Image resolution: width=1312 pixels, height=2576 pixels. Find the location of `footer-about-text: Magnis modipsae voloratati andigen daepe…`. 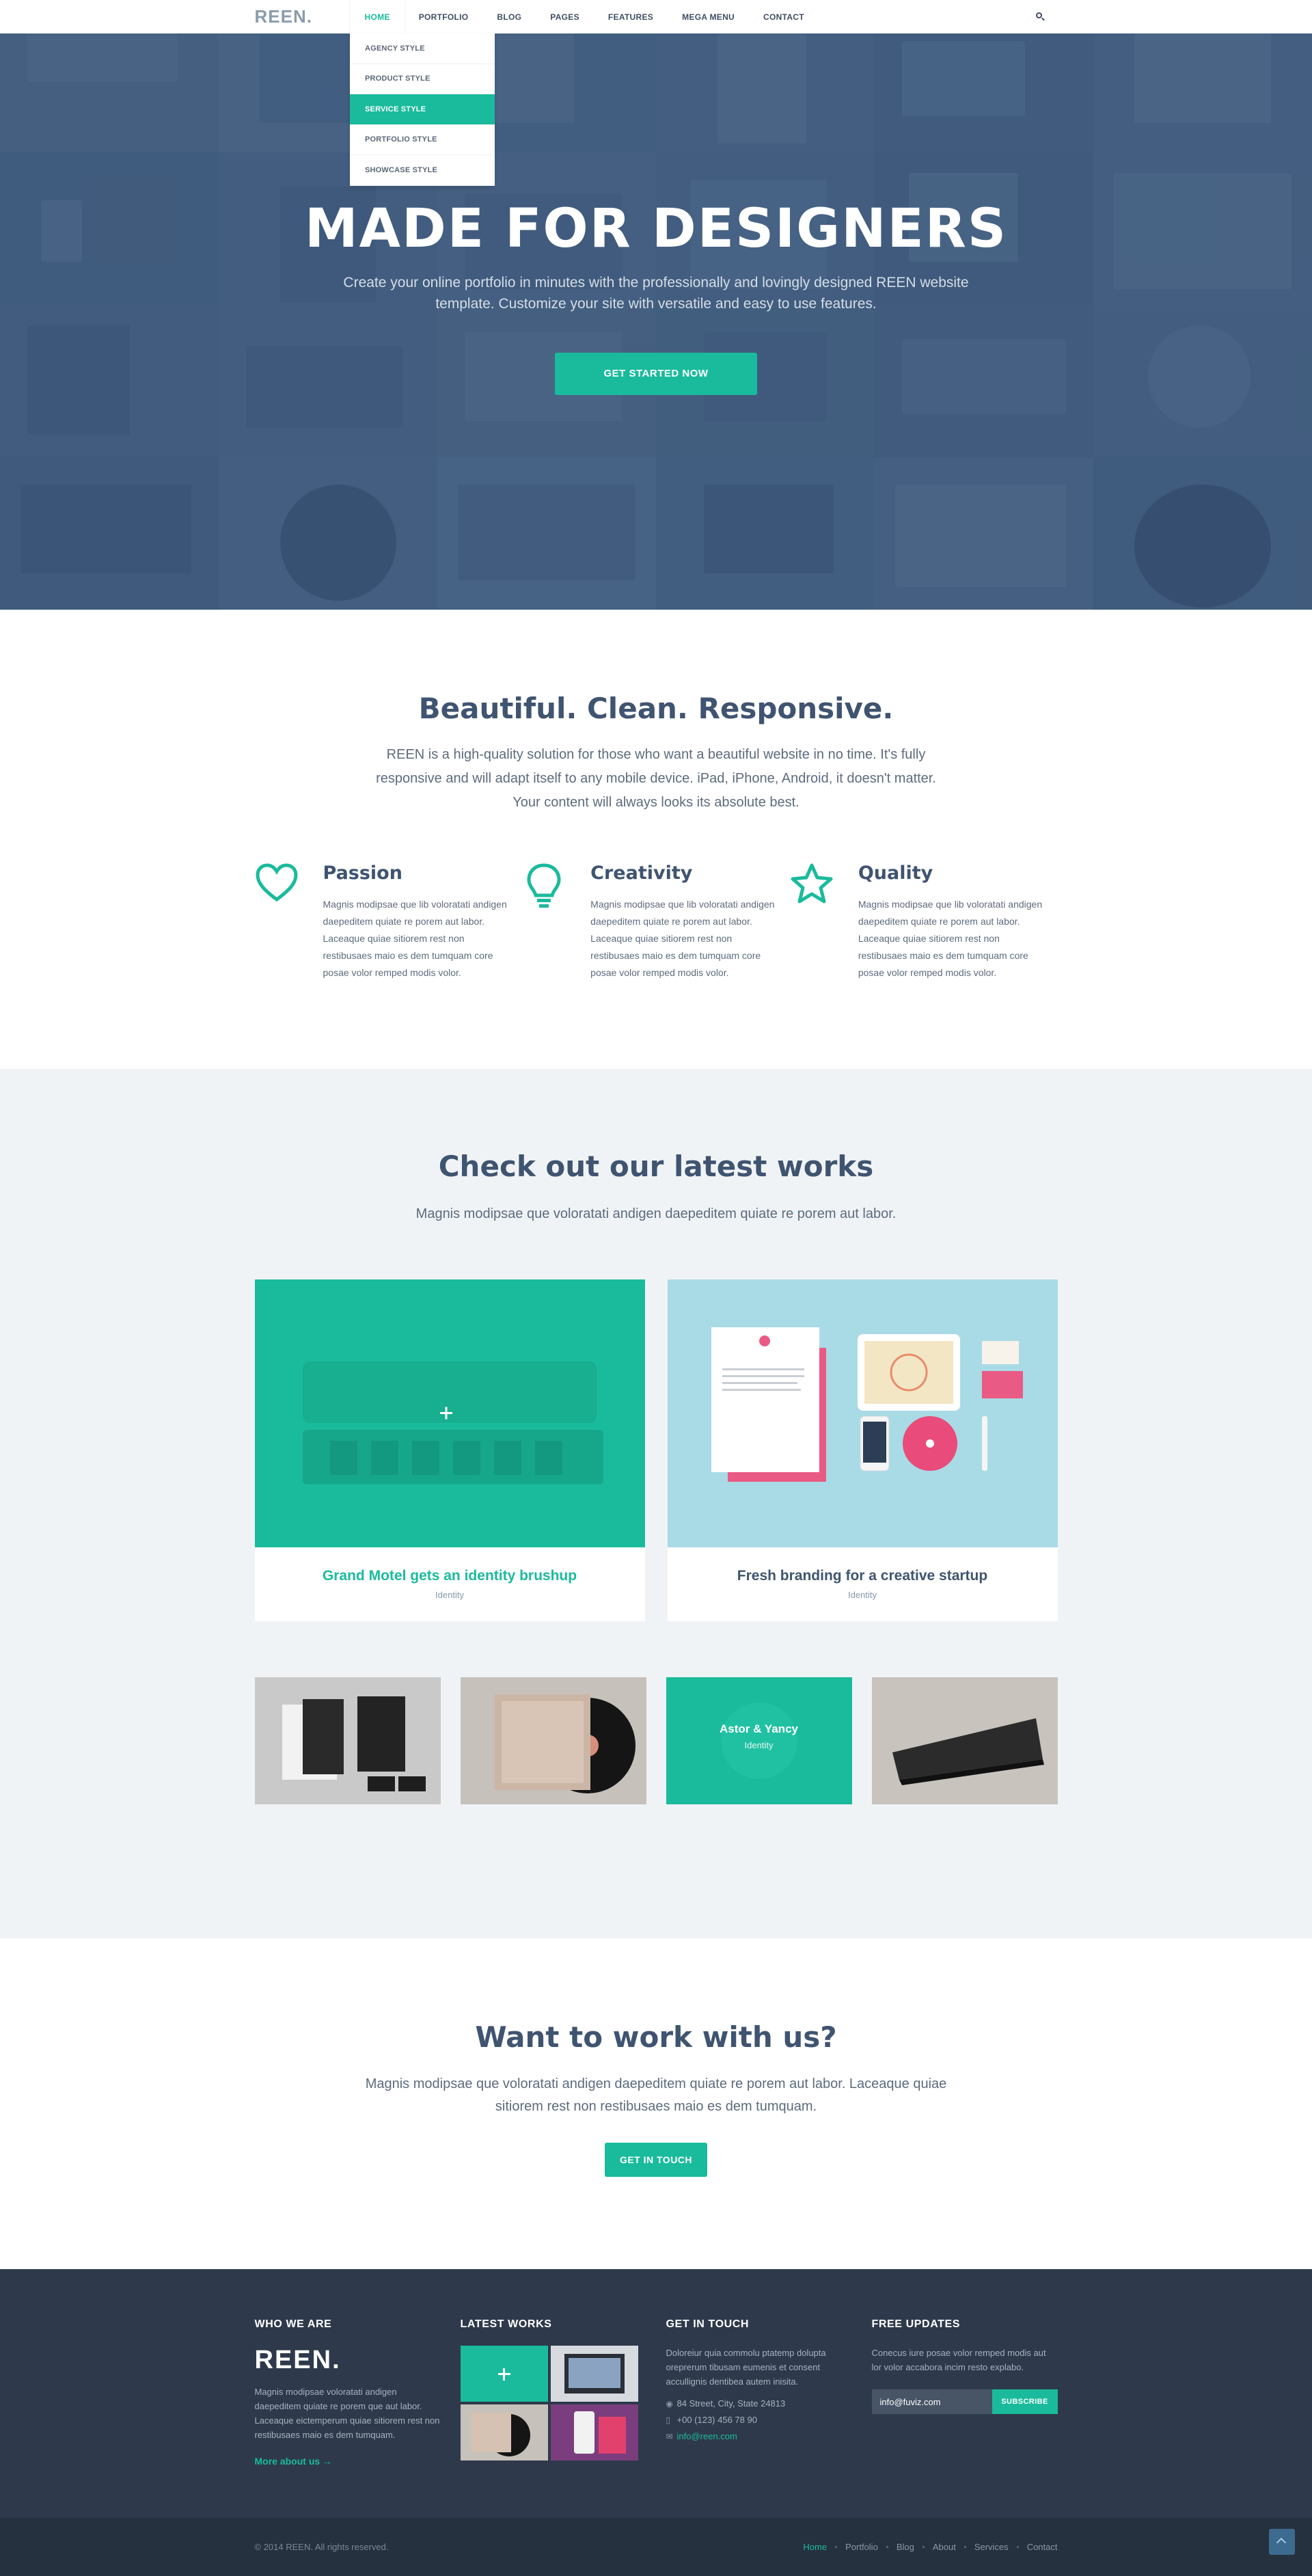

footer-about-text: Magnis modipsae voloratati andigen daepe… is located at coordinates (347, 2413).